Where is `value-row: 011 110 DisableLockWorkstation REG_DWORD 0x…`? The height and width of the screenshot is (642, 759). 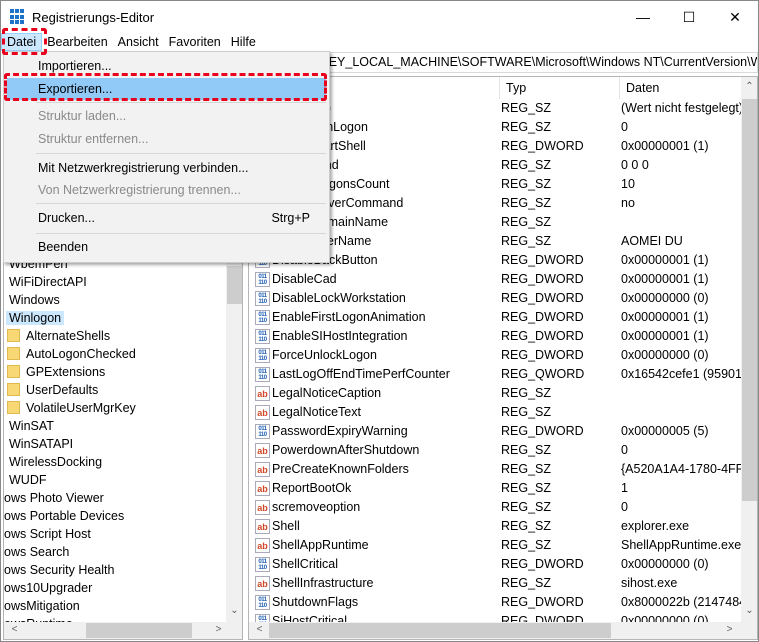 value-row: 011 110 DisableLockWorkstation REG_DWORD 0x… is located at coordinates (495, 298).